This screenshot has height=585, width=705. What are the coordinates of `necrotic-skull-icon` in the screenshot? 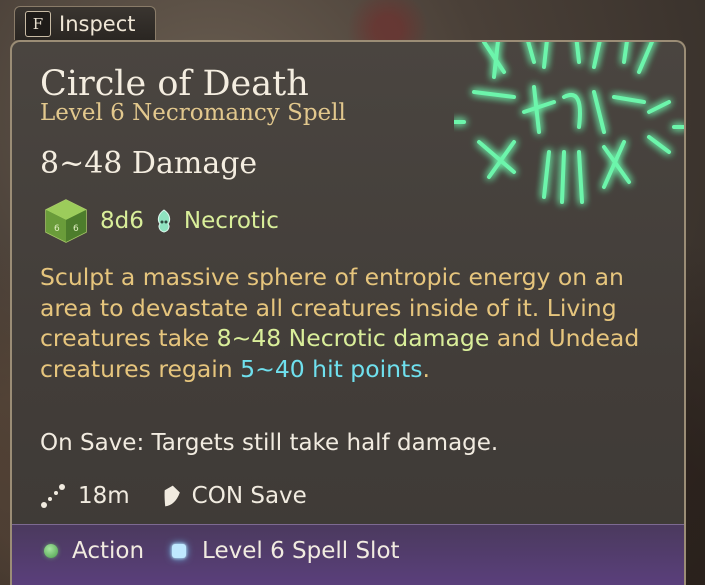 It's located at (164, 221).